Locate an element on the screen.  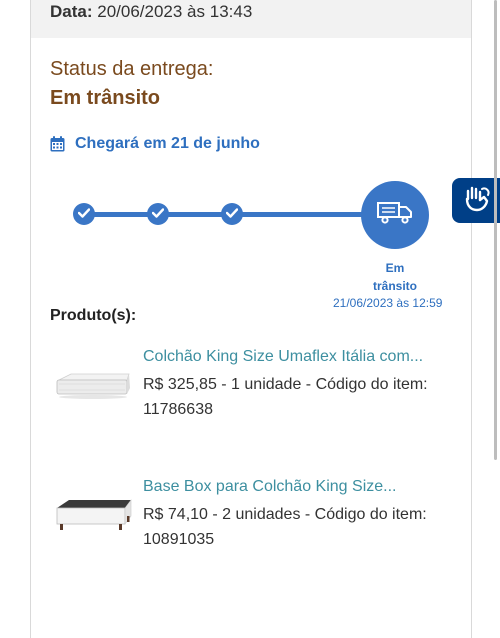
calendar-icon is located at coordinates (57, 144).